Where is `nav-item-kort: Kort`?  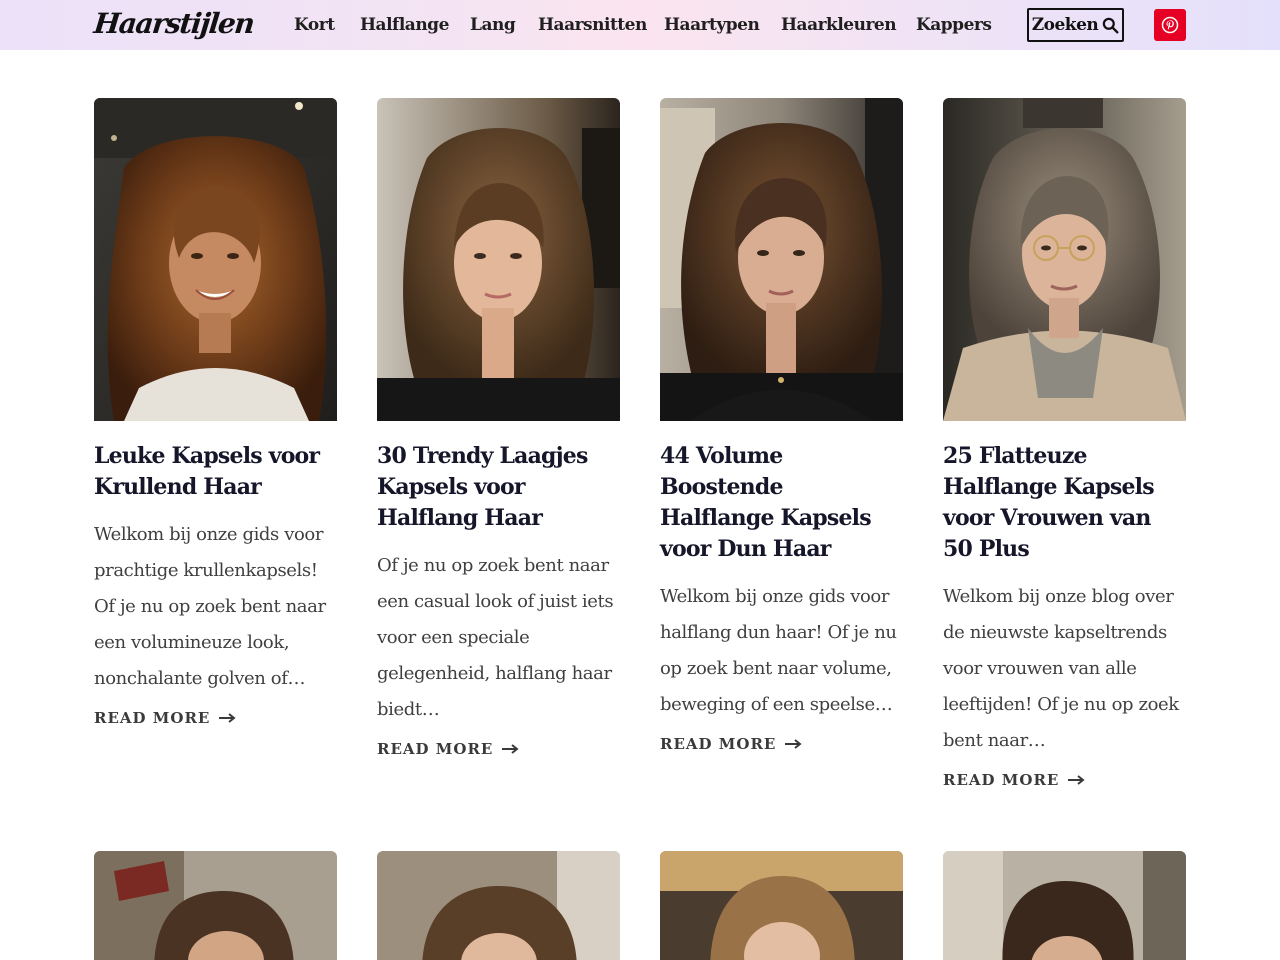
nav-item-kort: Kort is located at coordinates (314, 25).